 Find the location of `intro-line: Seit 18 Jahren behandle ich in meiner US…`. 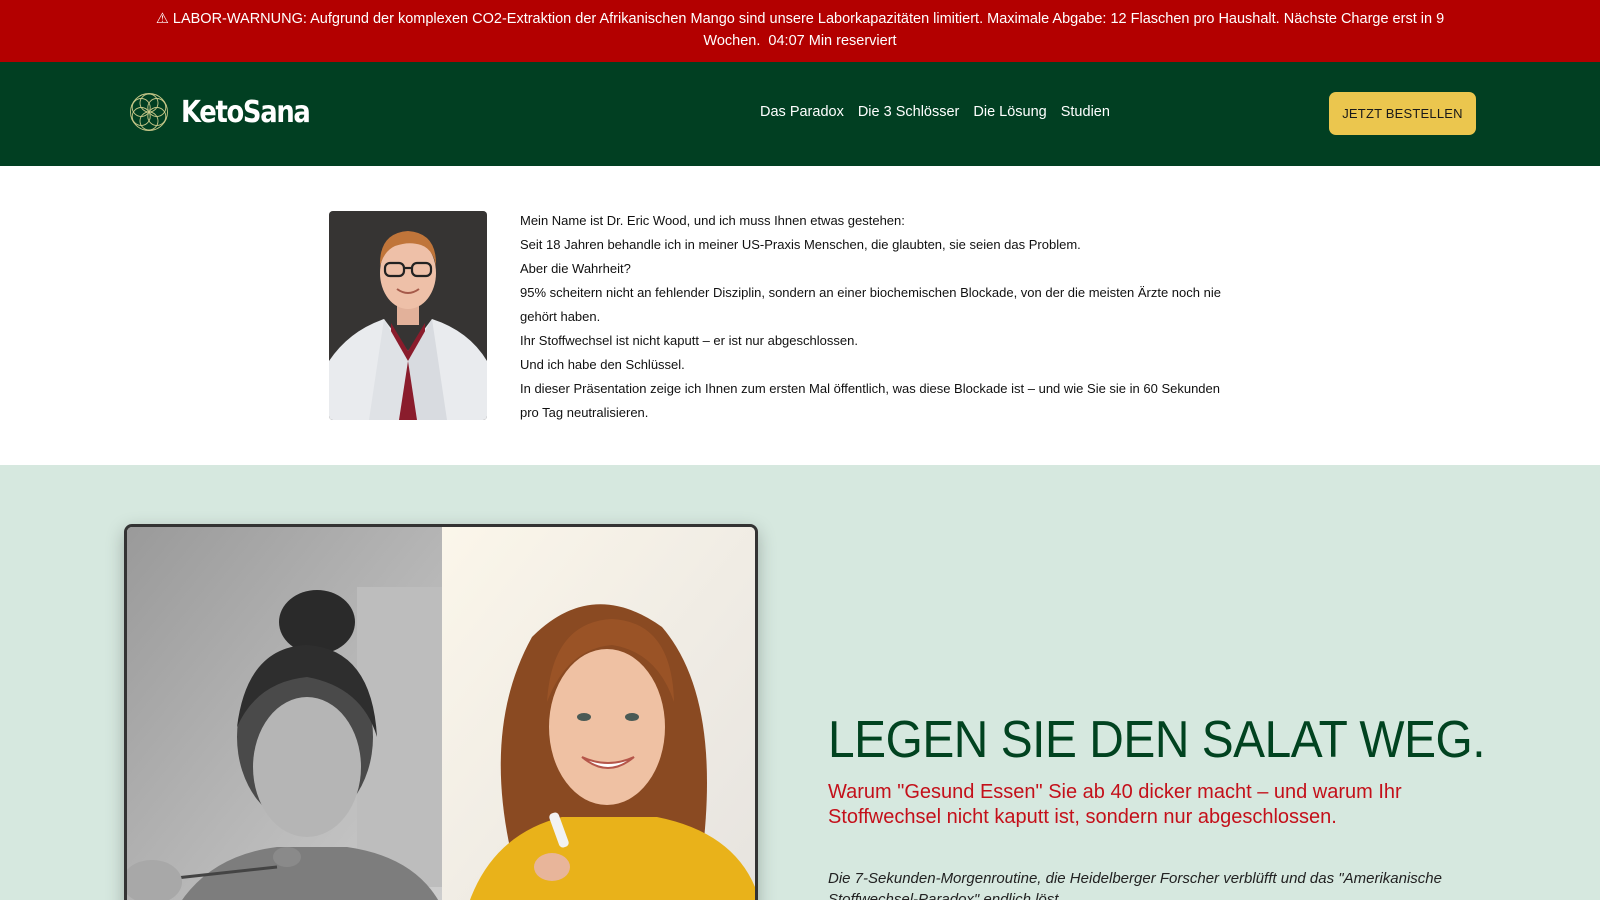

intro-line: Seit 18 Jahren behandle ich in meiner US… is located at coordinates (800, 244).